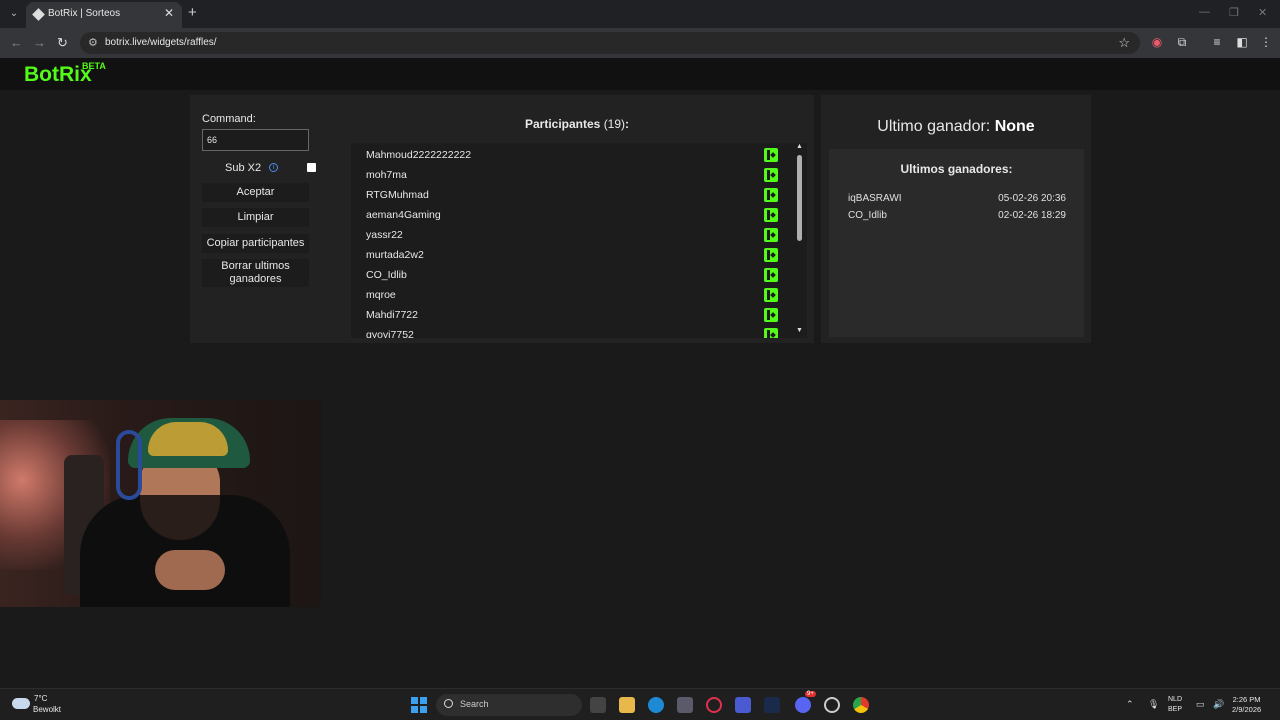  Describe the element at coordinates (799, 330) in the screenshot. I see `scroll-down-arrow-icon: ▼` at that location.